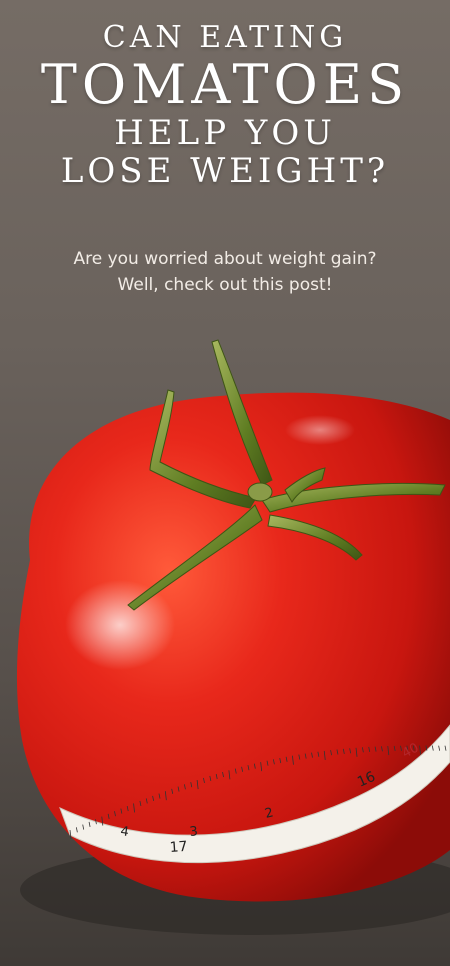 This screenshot has height=966, width=450. What do you see at coordinates (225, 171) in the screenshot?
I see `headline-line-4: LOSE WEIGHT?` at bounding box center [225, 171].